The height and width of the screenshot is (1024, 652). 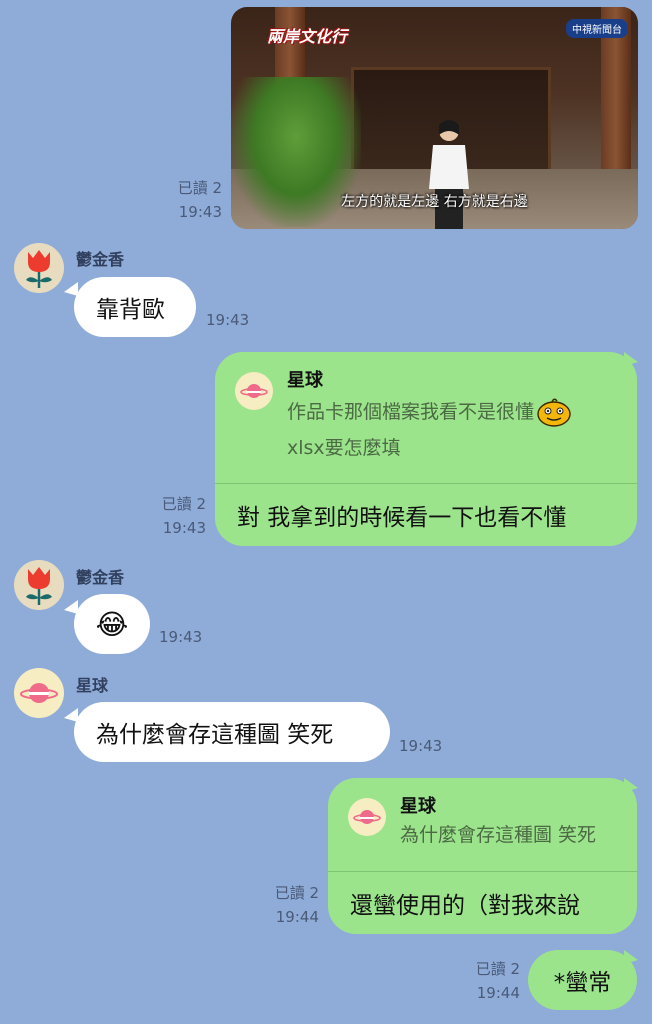 I want to click on quoted-text: 作品卡那個檔案我看不是很懂, so click(x=411, y=412).